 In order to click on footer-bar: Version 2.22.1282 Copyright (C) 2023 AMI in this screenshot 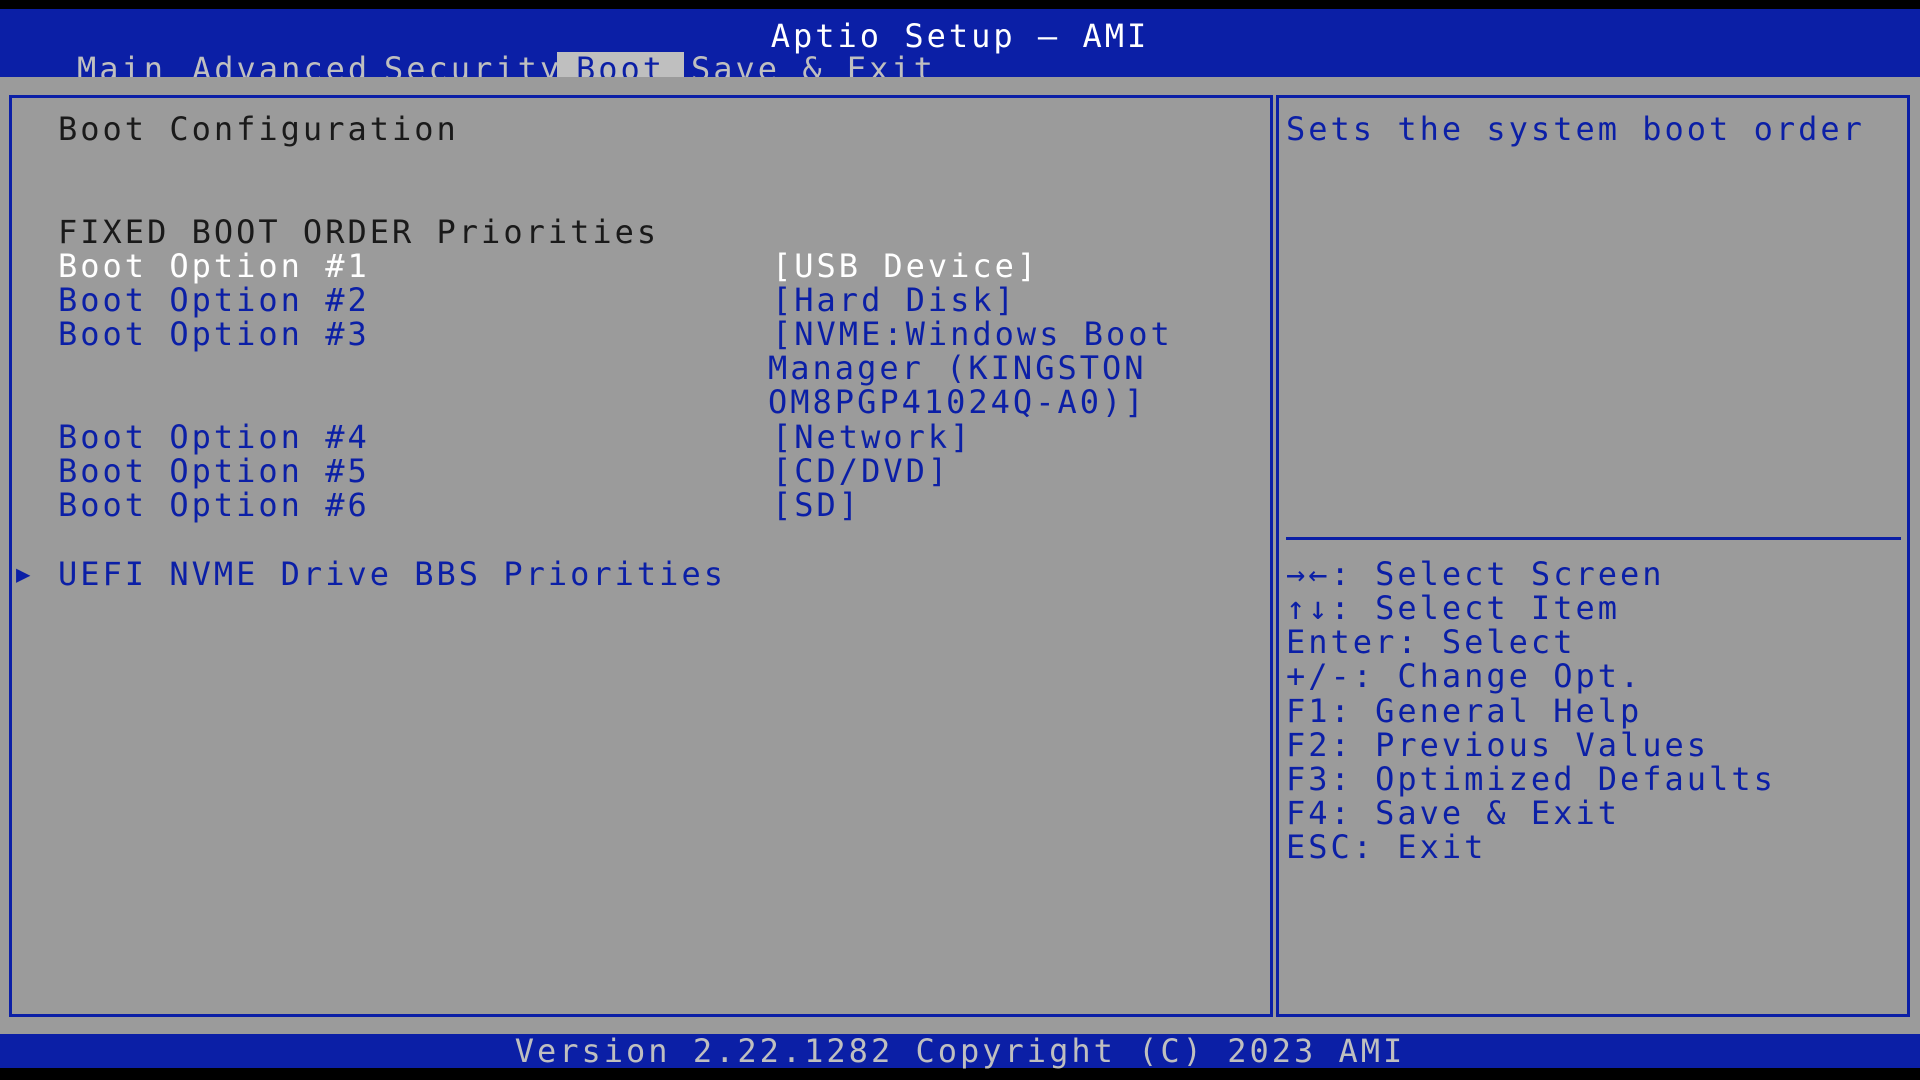, I will do `click(960, 1051)`.